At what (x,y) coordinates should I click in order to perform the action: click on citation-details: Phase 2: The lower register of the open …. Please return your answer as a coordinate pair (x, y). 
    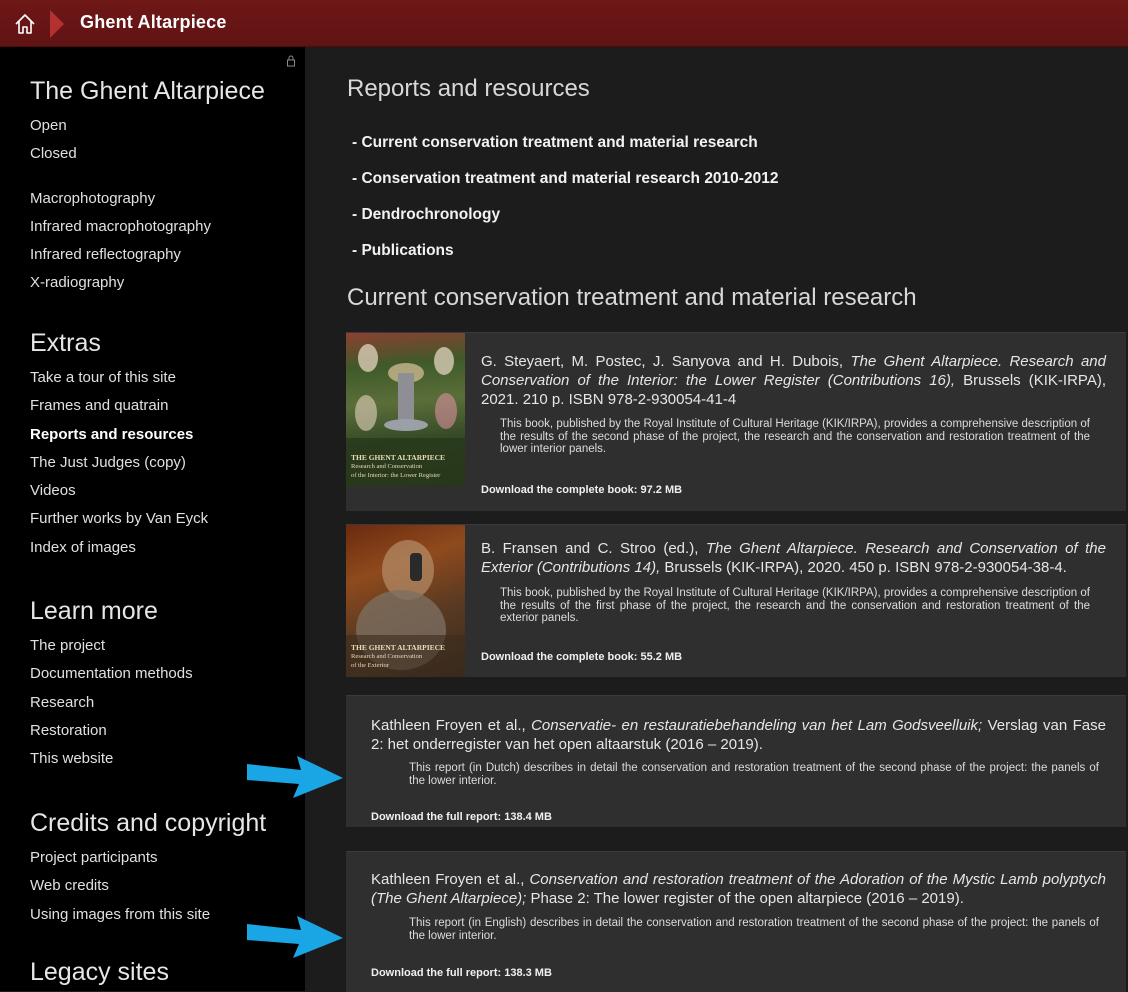
    Looking at the image, I should click on (747, 898).